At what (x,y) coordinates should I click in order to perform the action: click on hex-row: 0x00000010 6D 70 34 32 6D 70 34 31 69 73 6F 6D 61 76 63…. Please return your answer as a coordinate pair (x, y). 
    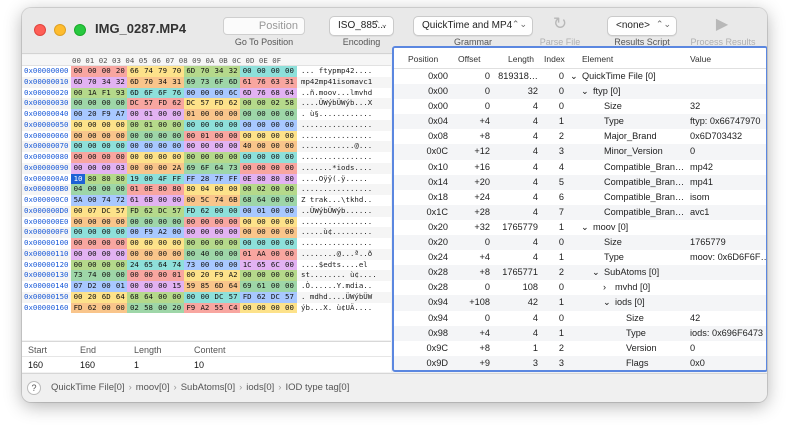
    Looking at the image, I should click on (206, 82).